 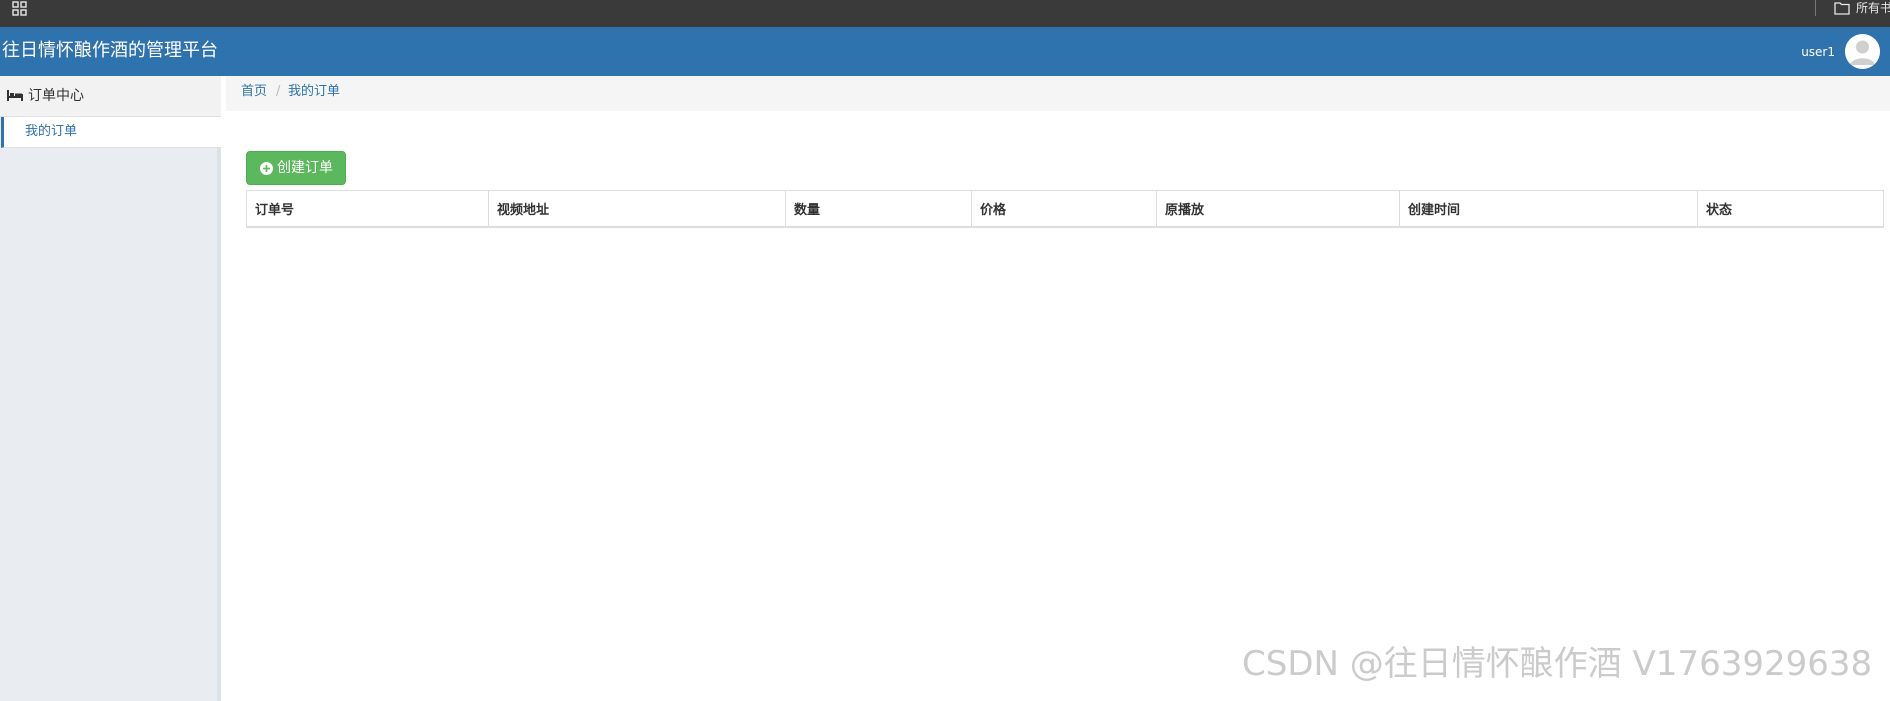 I want to click on sidebar: 订单中心 我的订单, so click(x=110, y=388).